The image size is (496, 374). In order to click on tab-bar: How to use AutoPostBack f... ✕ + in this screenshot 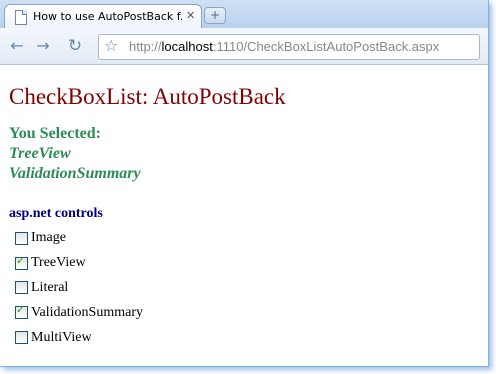, I will do `click(244, 14)`.